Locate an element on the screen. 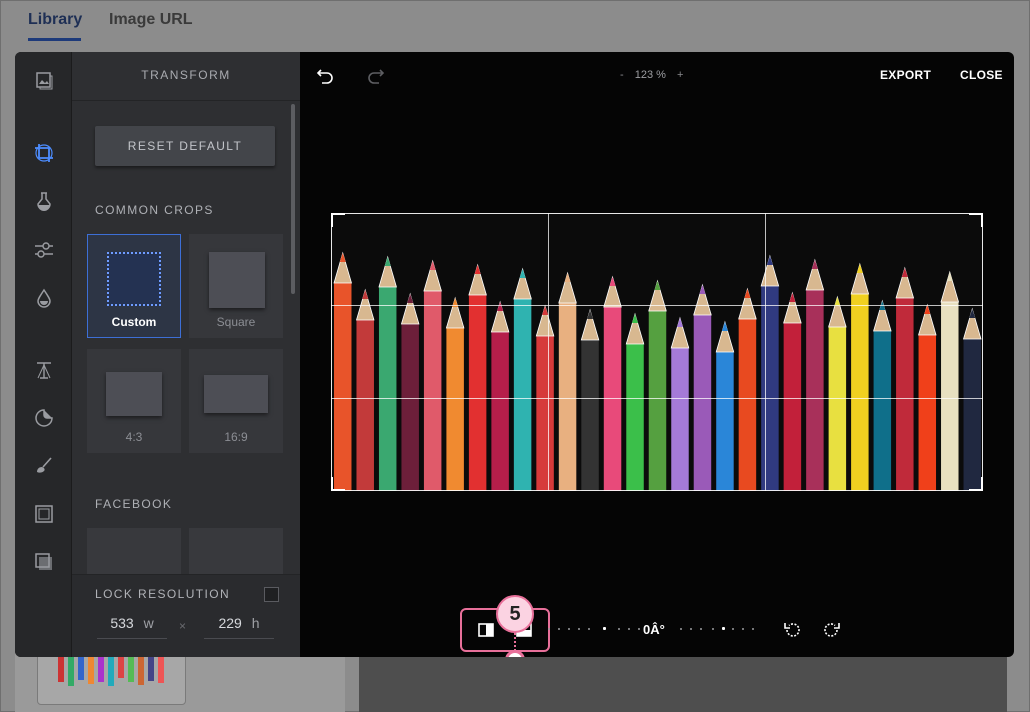 The width and height of the screenshot is (1030, 712). callout-badge: 5 is located at coordinates (515, 614).